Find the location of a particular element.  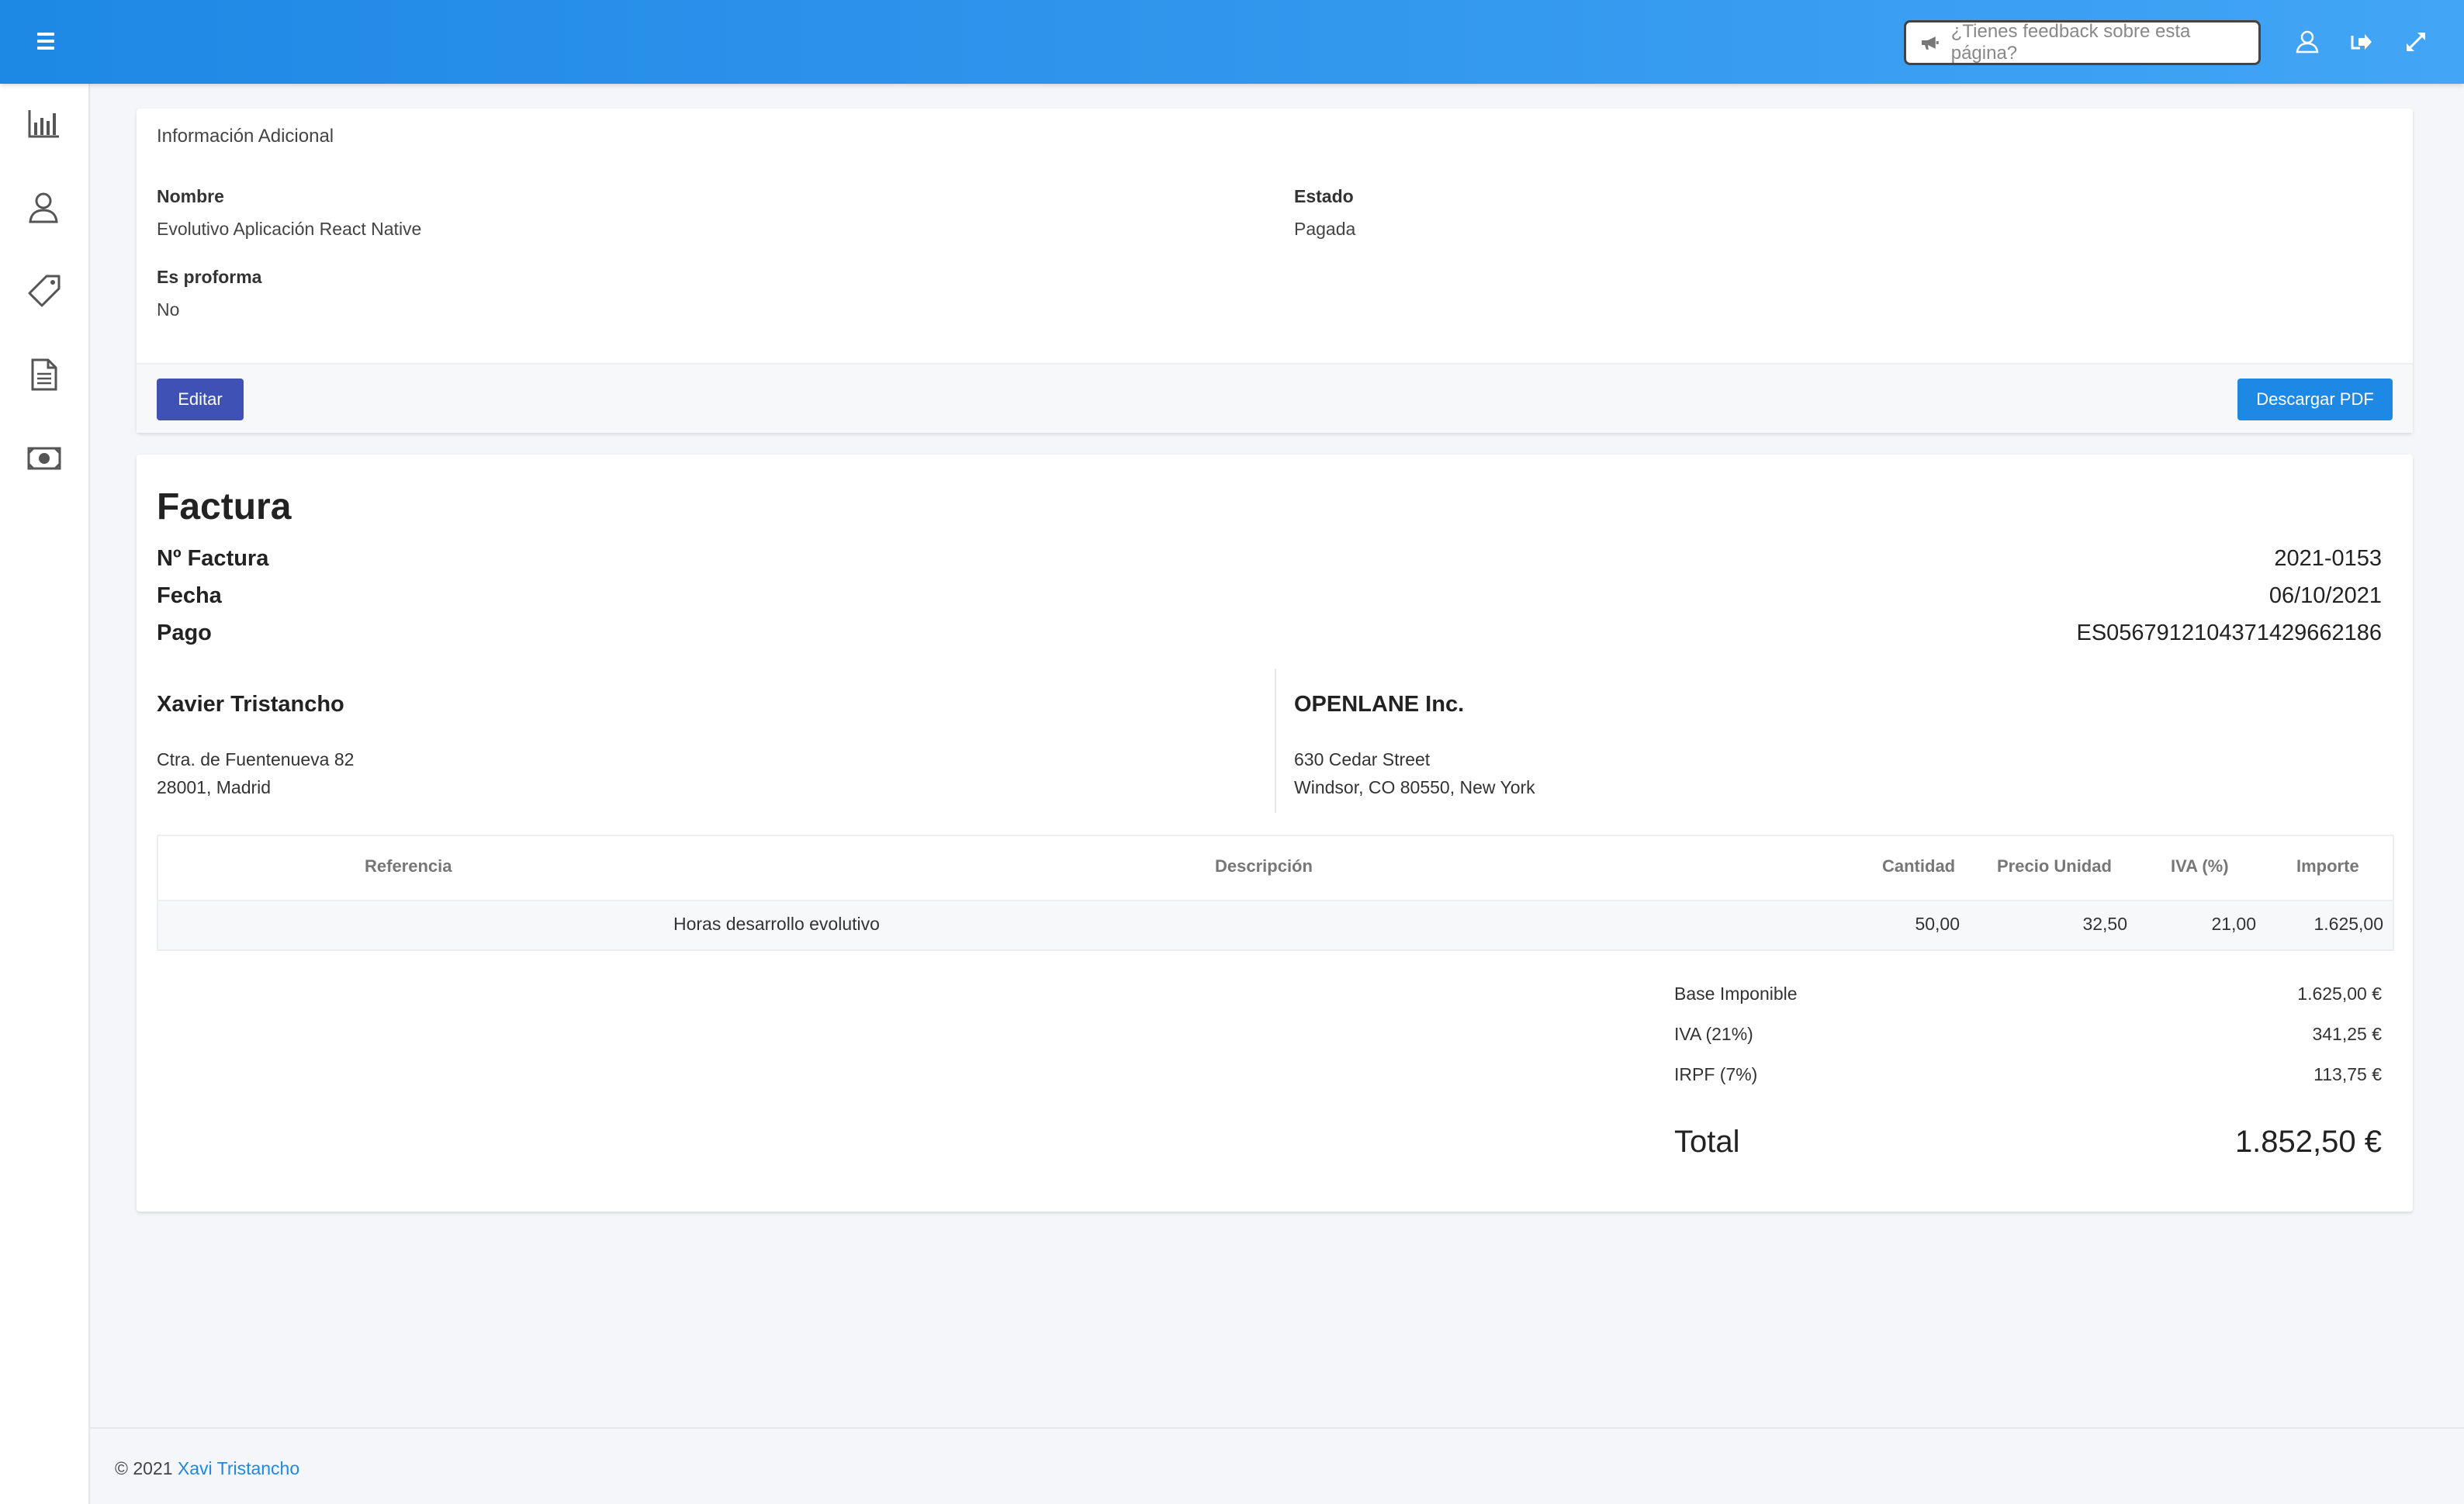

proforma-label: Es proforma is located at coordinates (209, 277).